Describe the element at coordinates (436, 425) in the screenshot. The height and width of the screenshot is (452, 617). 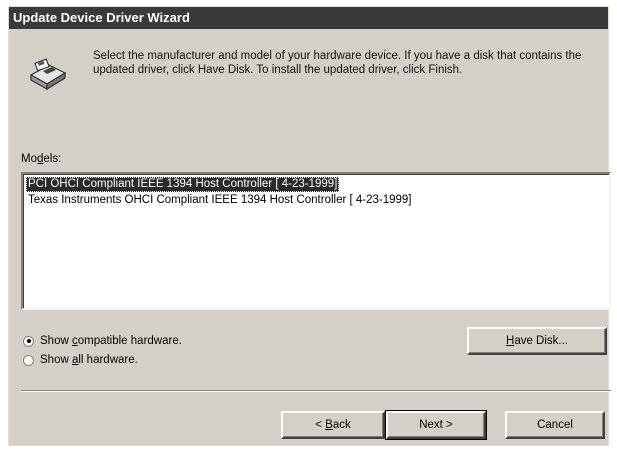
I see `next-button: Next >` at that location.